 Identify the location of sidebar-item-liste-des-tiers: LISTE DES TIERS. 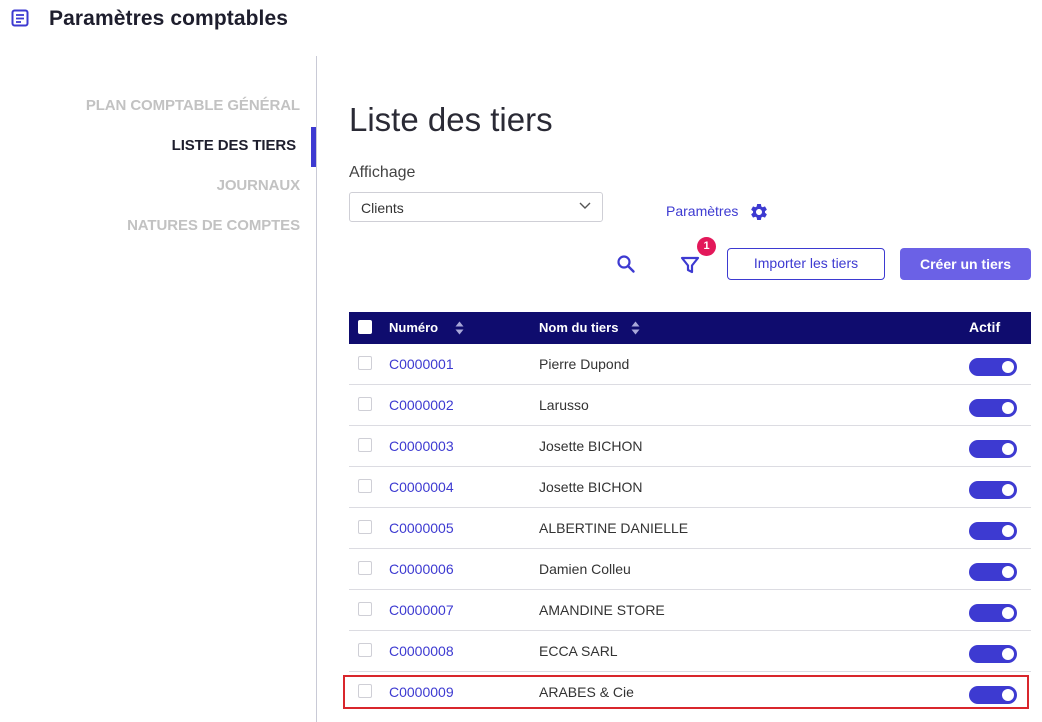
(234, 145).